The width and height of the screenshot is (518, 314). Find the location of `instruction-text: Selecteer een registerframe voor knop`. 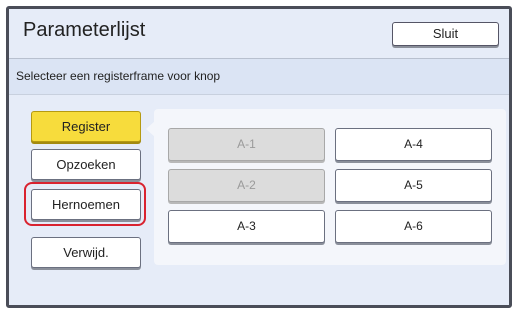

instruction-text: Selecteer een registerframe voor knop is located at coordinates (118, 76).